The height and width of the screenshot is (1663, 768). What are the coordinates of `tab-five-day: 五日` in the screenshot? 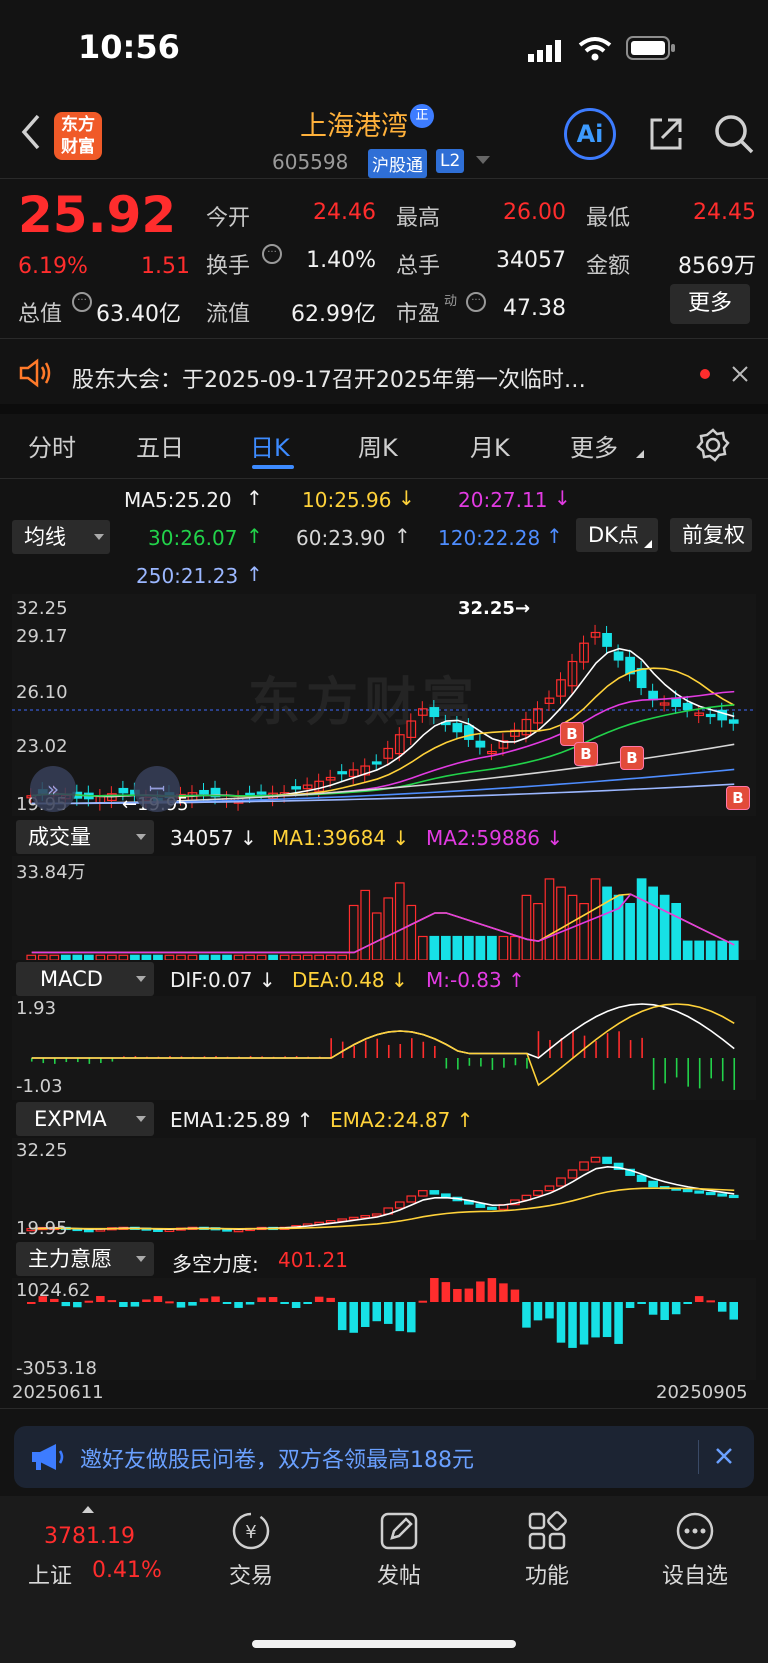 It's located at (160, 445).